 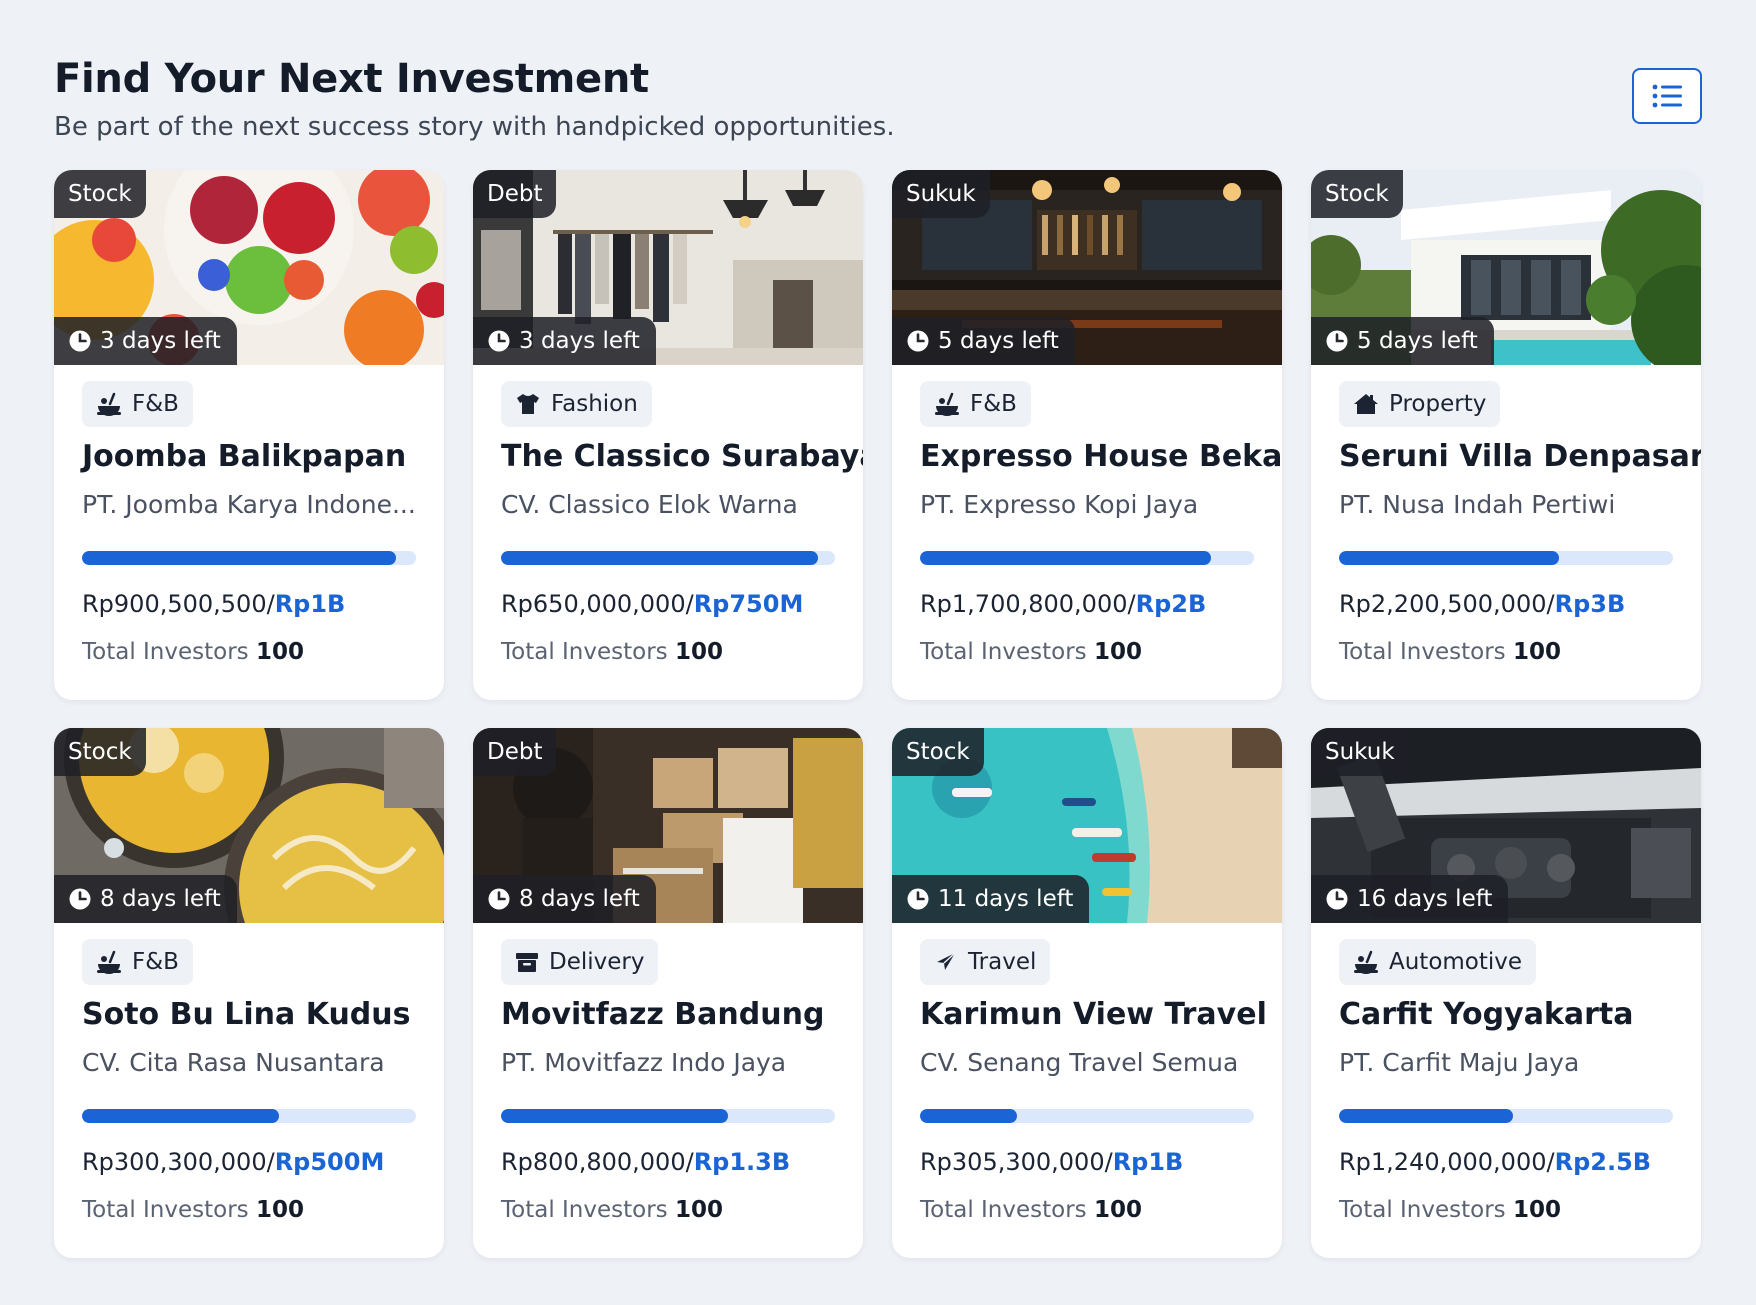 I want to click on category-label: Fashion, so click(x=594, y=404).